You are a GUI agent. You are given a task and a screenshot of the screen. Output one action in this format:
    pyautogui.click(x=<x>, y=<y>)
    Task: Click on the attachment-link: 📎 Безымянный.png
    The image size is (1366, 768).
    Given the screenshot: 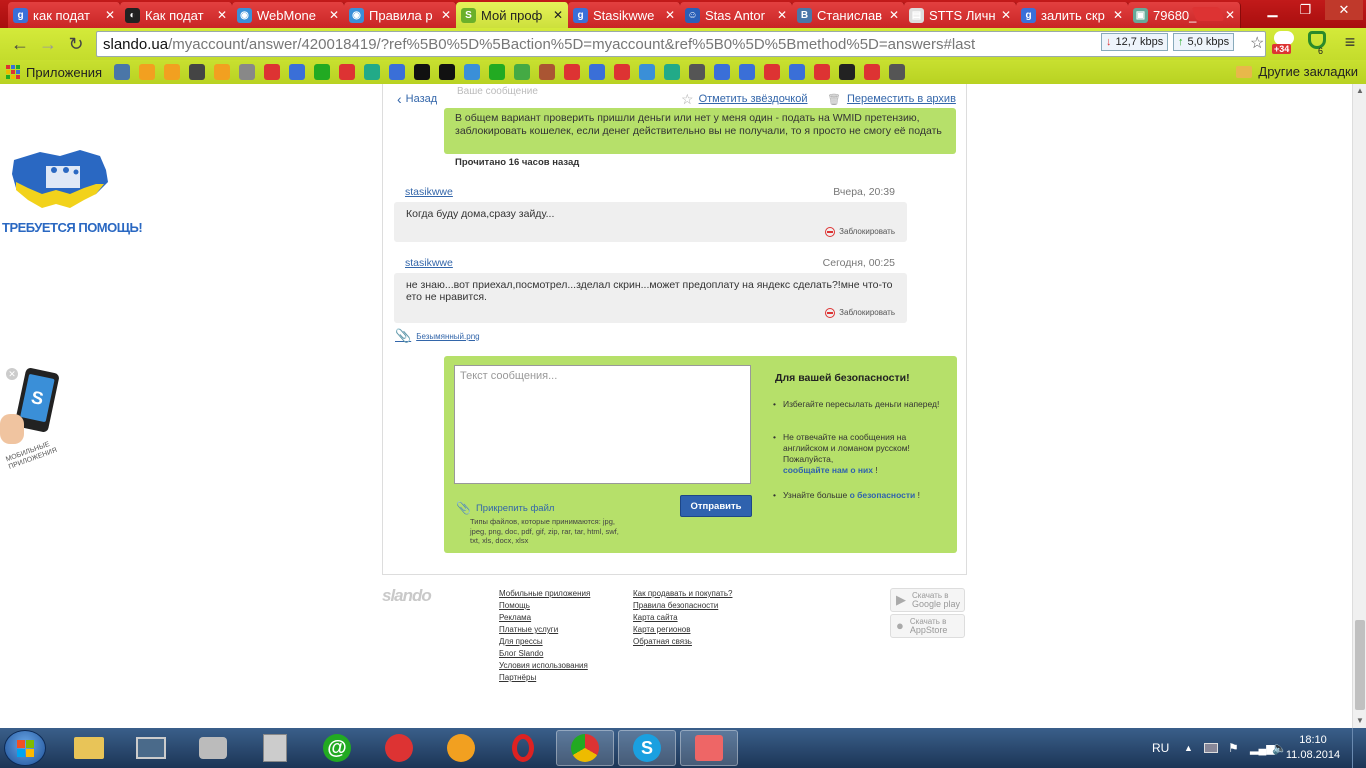 What is the action you would take?
    pyautogui.click(x=437, y=336)
    